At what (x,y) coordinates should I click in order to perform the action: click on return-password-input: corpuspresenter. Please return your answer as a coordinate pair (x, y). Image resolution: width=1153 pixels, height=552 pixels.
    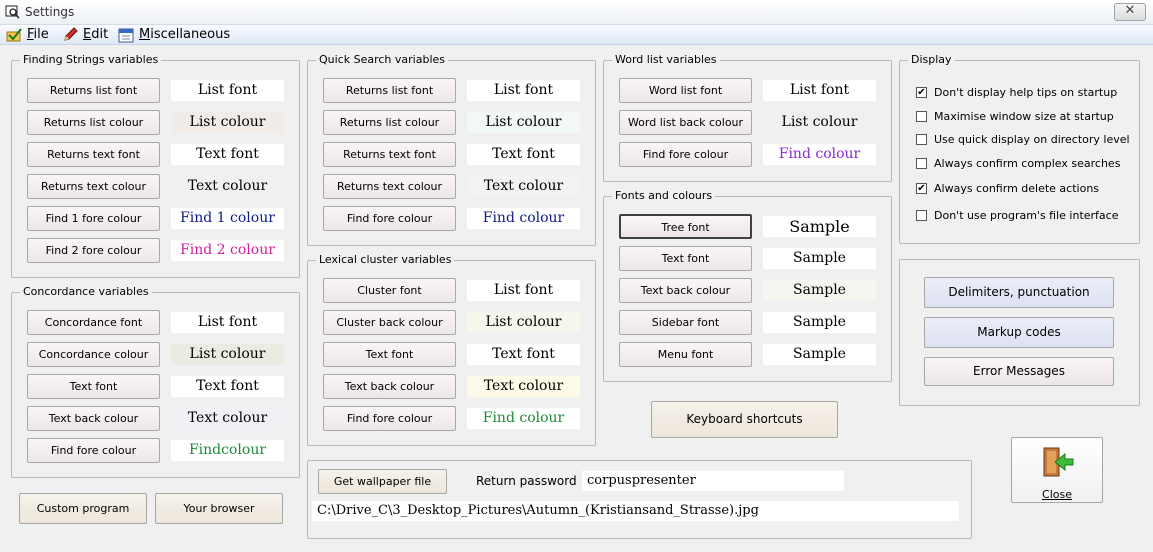
    Looking at the image, I should click on (713, 481).